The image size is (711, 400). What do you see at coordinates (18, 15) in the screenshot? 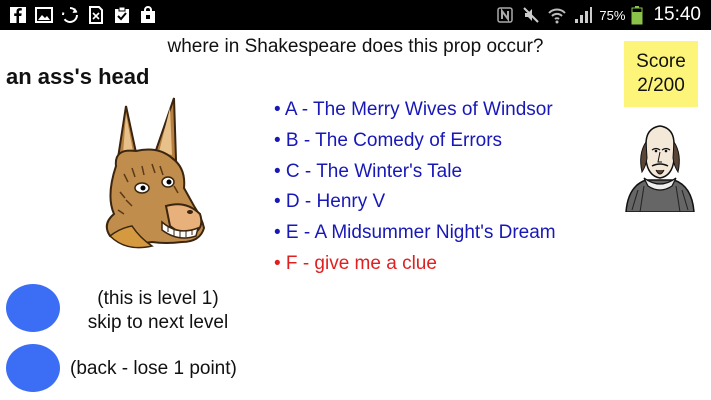
I see `facebook-icon` at bounding box center [18, 15].